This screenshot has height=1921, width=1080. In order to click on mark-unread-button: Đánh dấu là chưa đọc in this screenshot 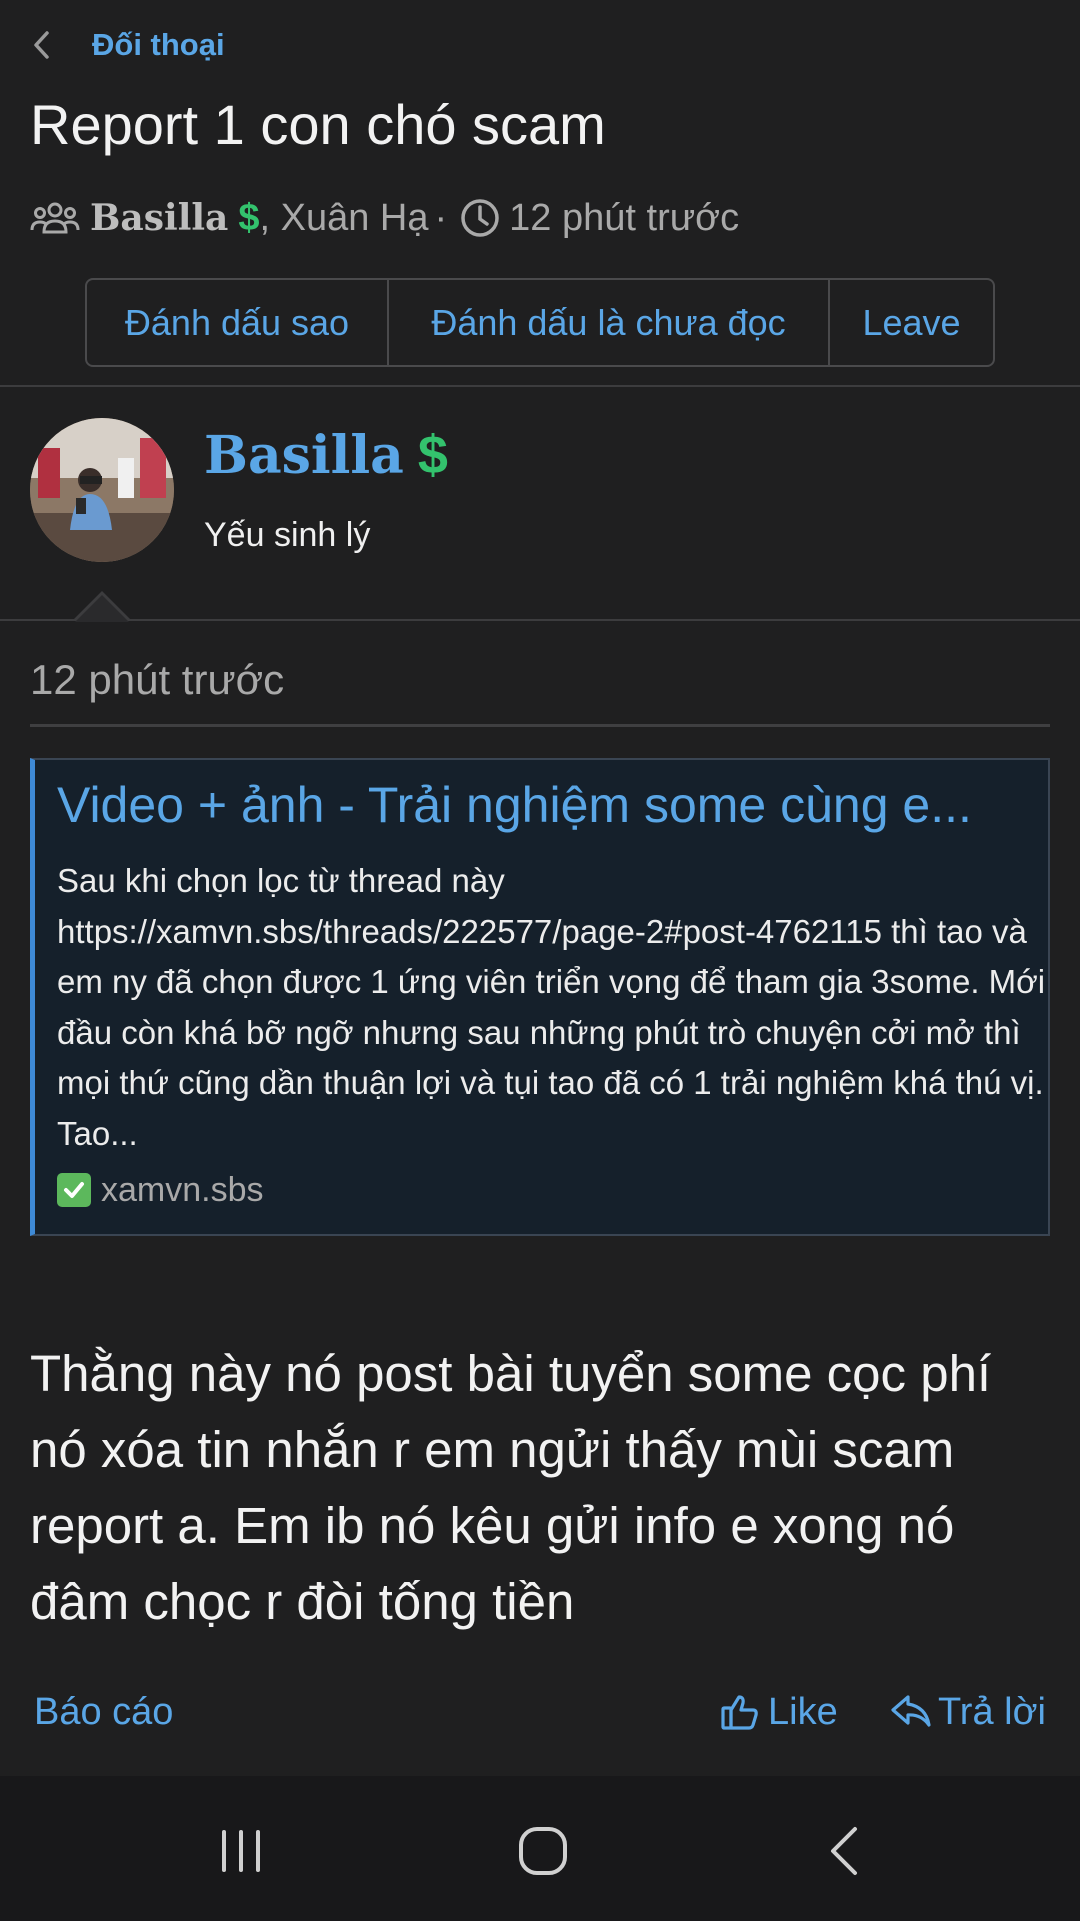, I will do `click(609, 322)`.